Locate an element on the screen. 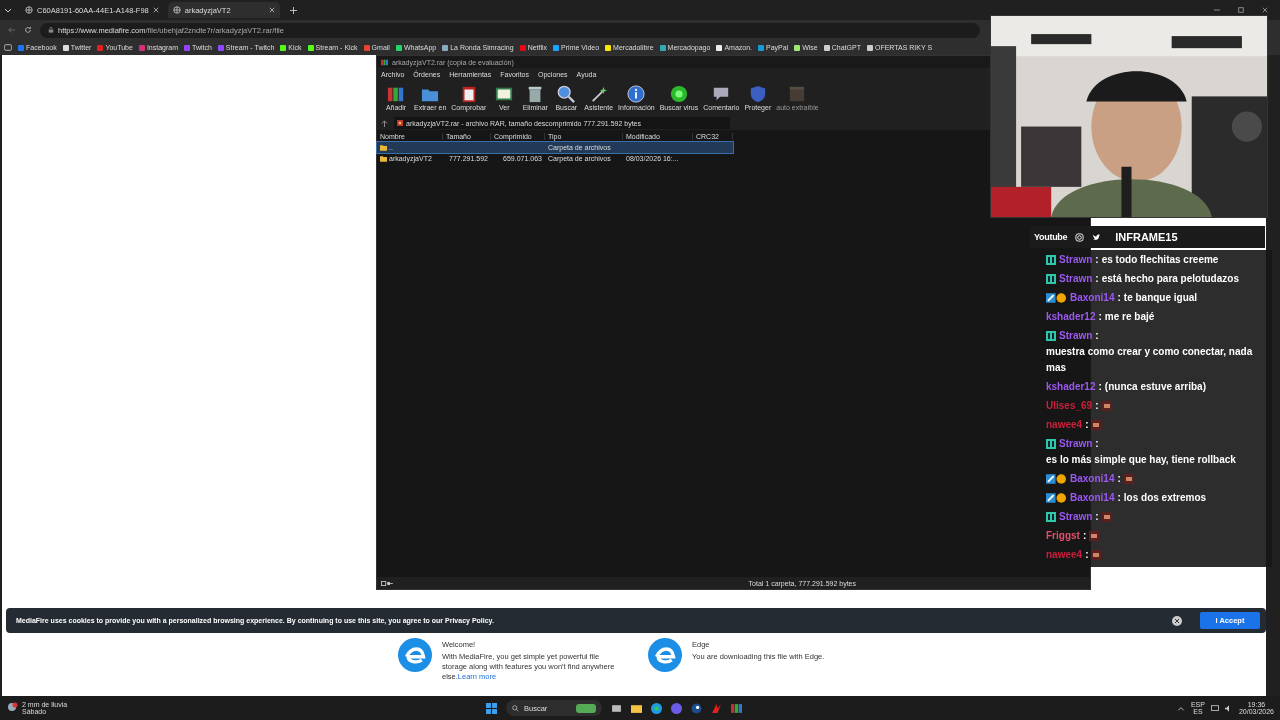 This screenshot has width=1280, height=720. chat-message: me re bajé is located at coordinates (1129, 317).